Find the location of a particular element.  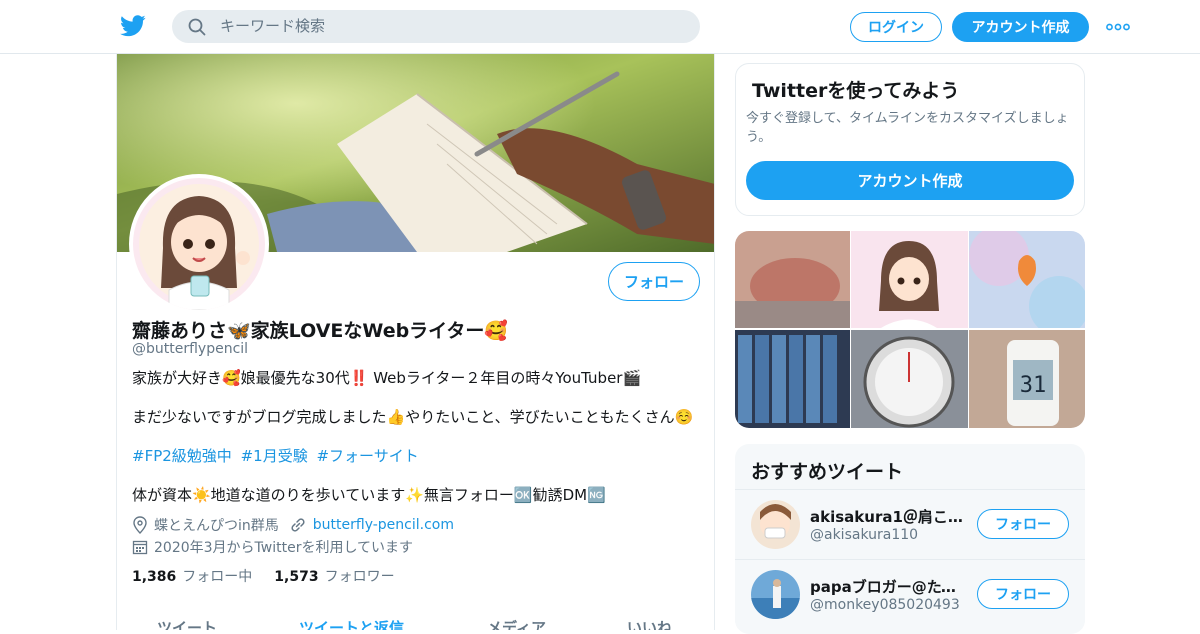

recommended-title: おすすめツイート is located at coordinates (827, 472).